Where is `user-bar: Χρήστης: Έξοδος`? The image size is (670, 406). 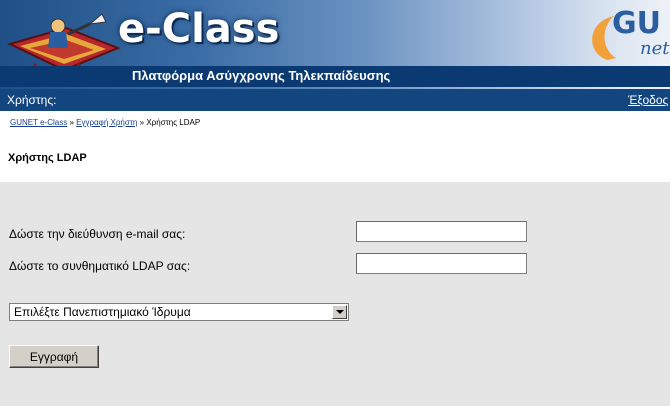
user-bar: Χρήστης: Έξοδος is located at coordinates (335, 100).